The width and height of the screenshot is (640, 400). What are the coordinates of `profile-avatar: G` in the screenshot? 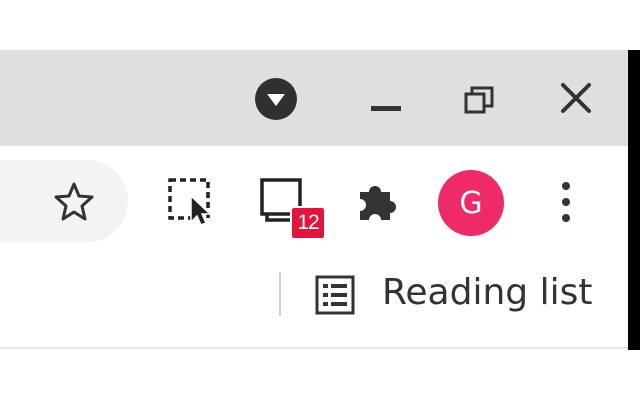 It's located at (471, 203).